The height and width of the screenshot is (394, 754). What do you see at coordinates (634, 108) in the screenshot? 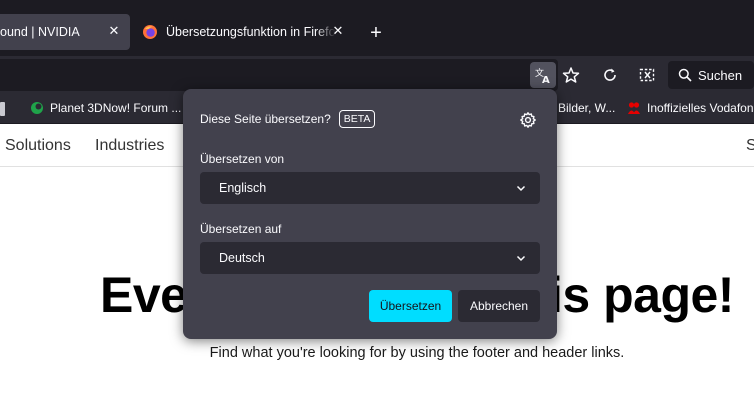
I see `vodafone-community-icon` at bounding box center [634, 108].